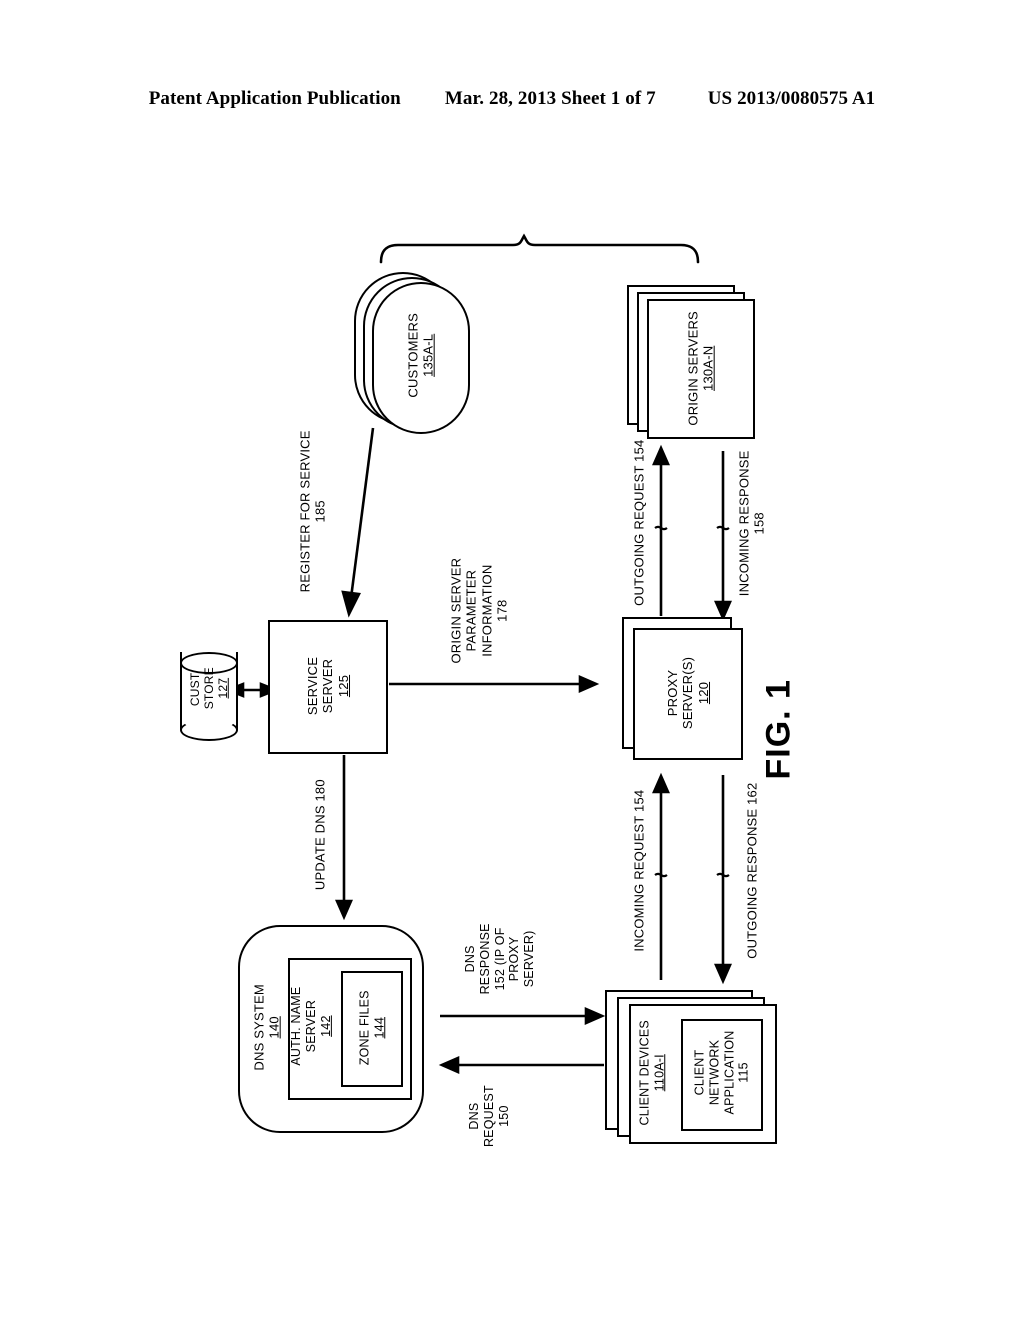 The height and width of the screenshot is (1320, 1024). What do you see at coordinates (428, 355) in the screenshot?
I see `customers-ref: 135A-L` at bounding box center [428, 355].